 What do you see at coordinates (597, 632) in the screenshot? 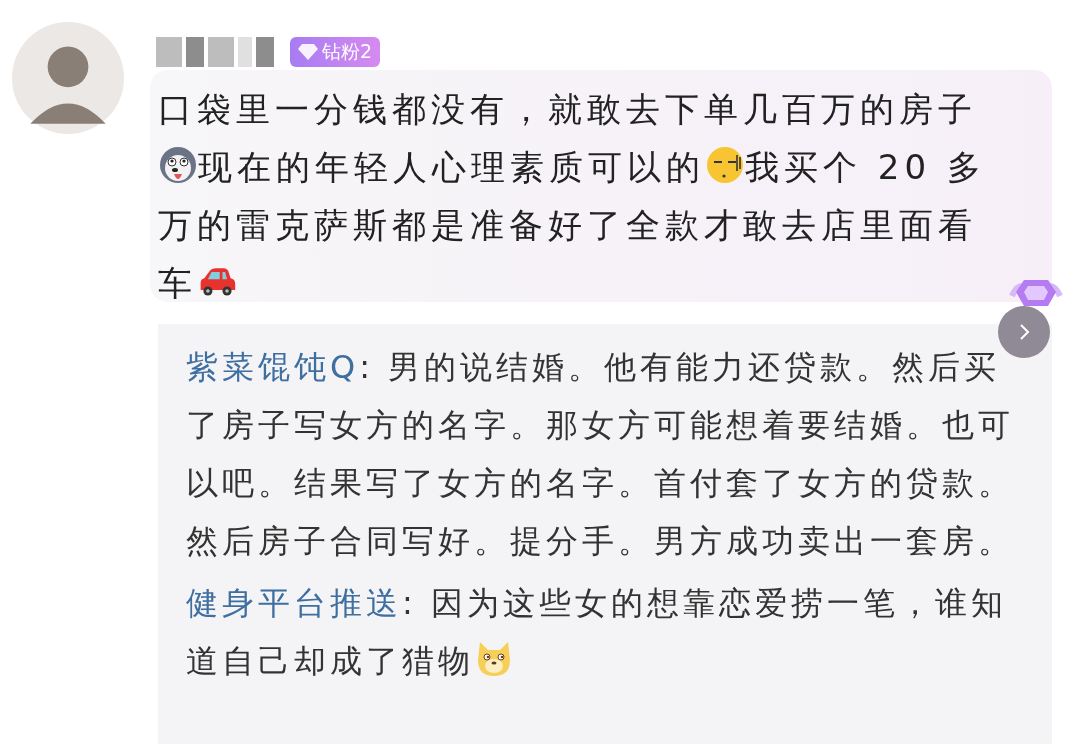
I see `reply-text: 健身平台推送: 因为这些女的想靠恋爱捞一笔，谁知道自己却成了猎物` at bounding box center [597, 632].